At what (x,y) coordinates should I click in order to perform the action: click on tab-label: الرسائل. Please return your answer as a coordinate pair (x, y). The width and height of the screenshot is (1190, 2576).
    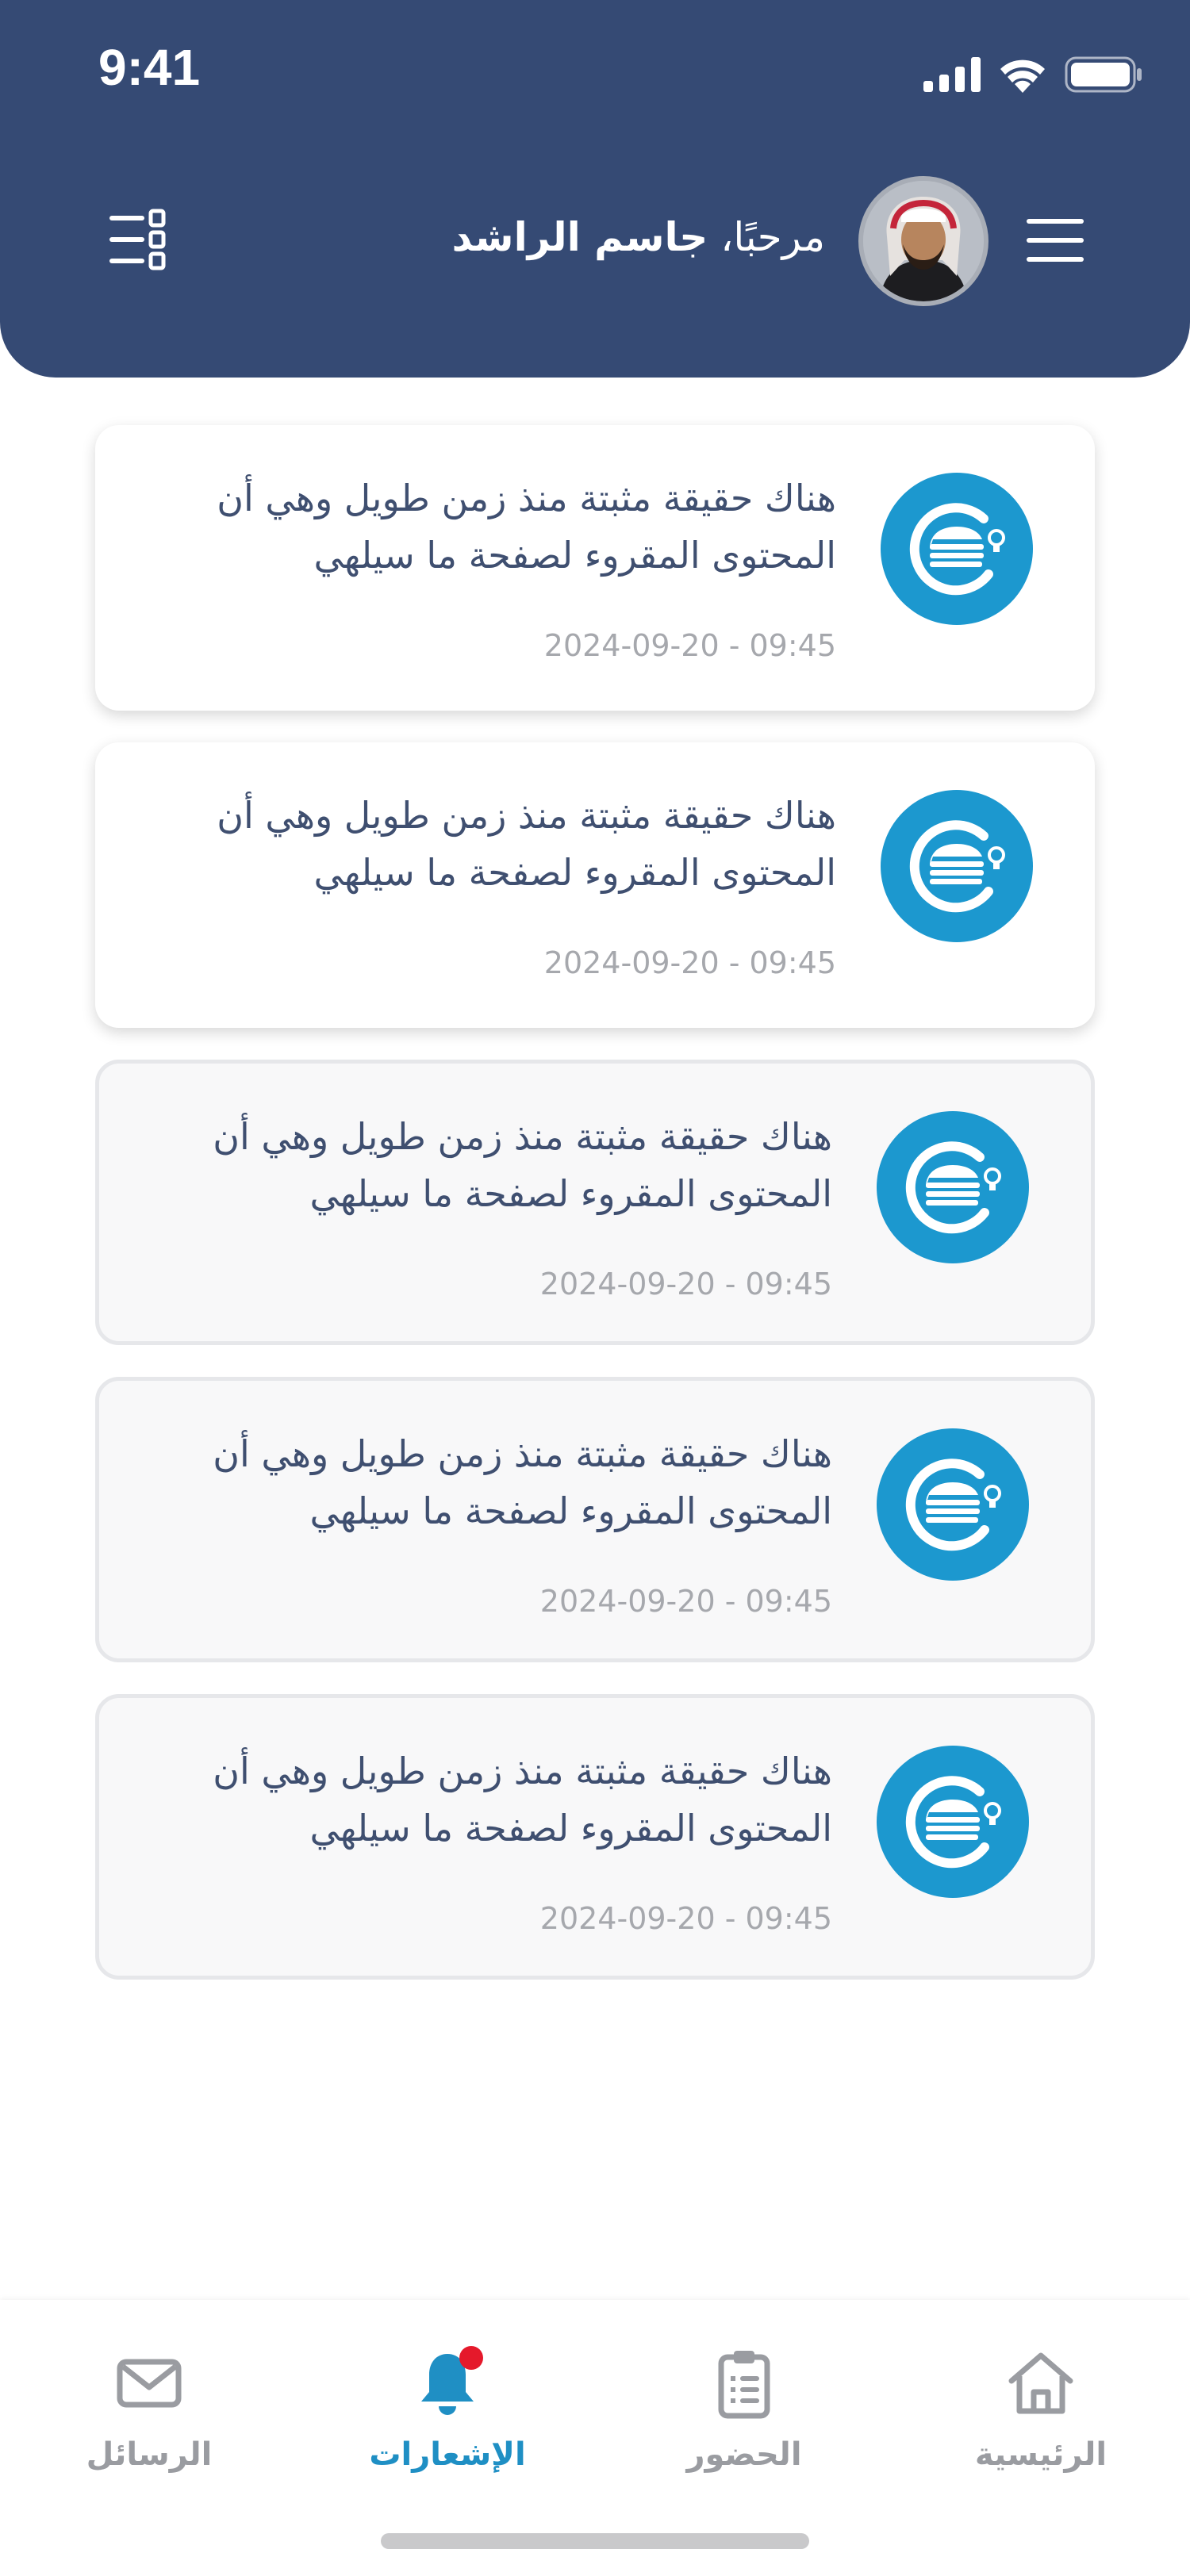
    Looking at the image, I should click on (149, 2454).